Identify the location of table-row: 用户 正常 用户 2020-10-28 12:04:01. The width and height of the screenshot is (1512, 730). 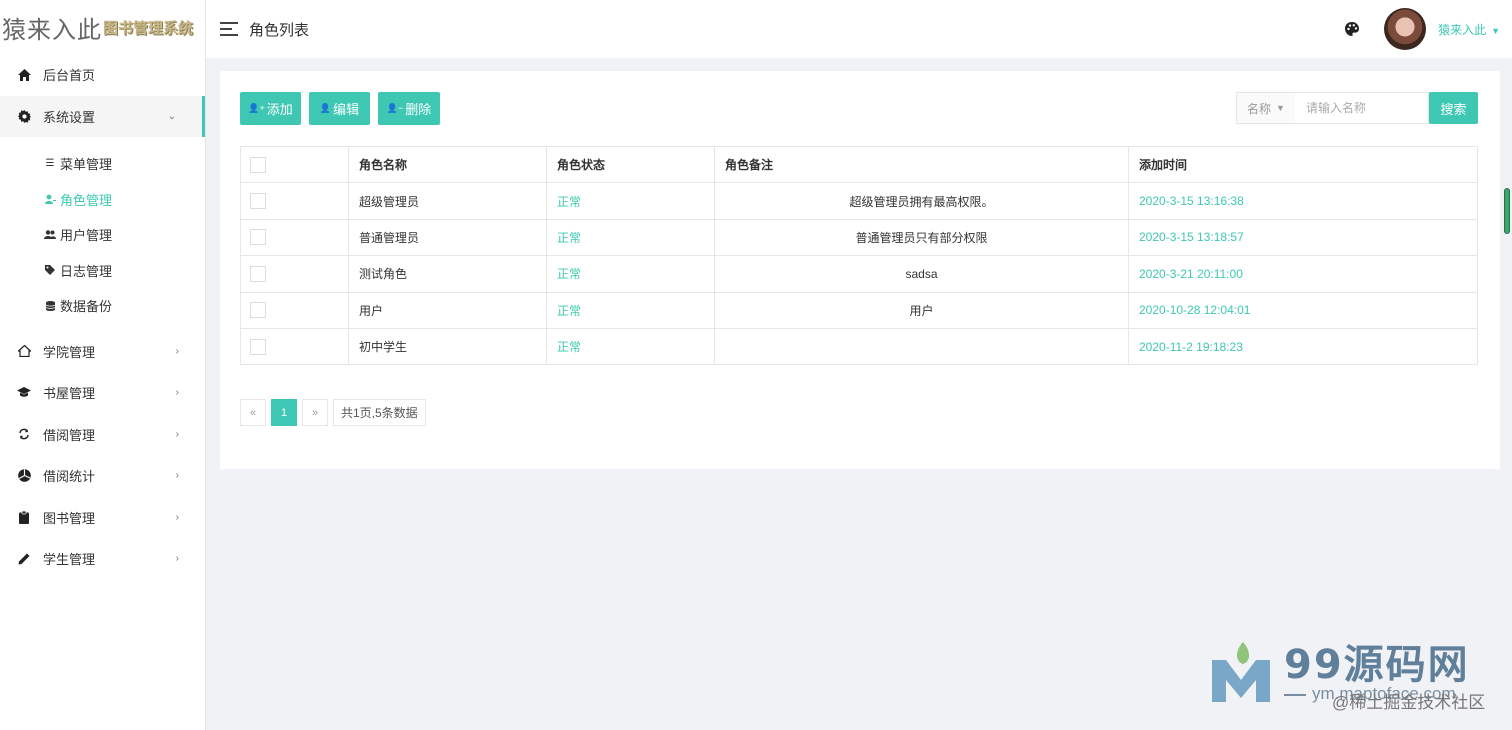
(859, 310).